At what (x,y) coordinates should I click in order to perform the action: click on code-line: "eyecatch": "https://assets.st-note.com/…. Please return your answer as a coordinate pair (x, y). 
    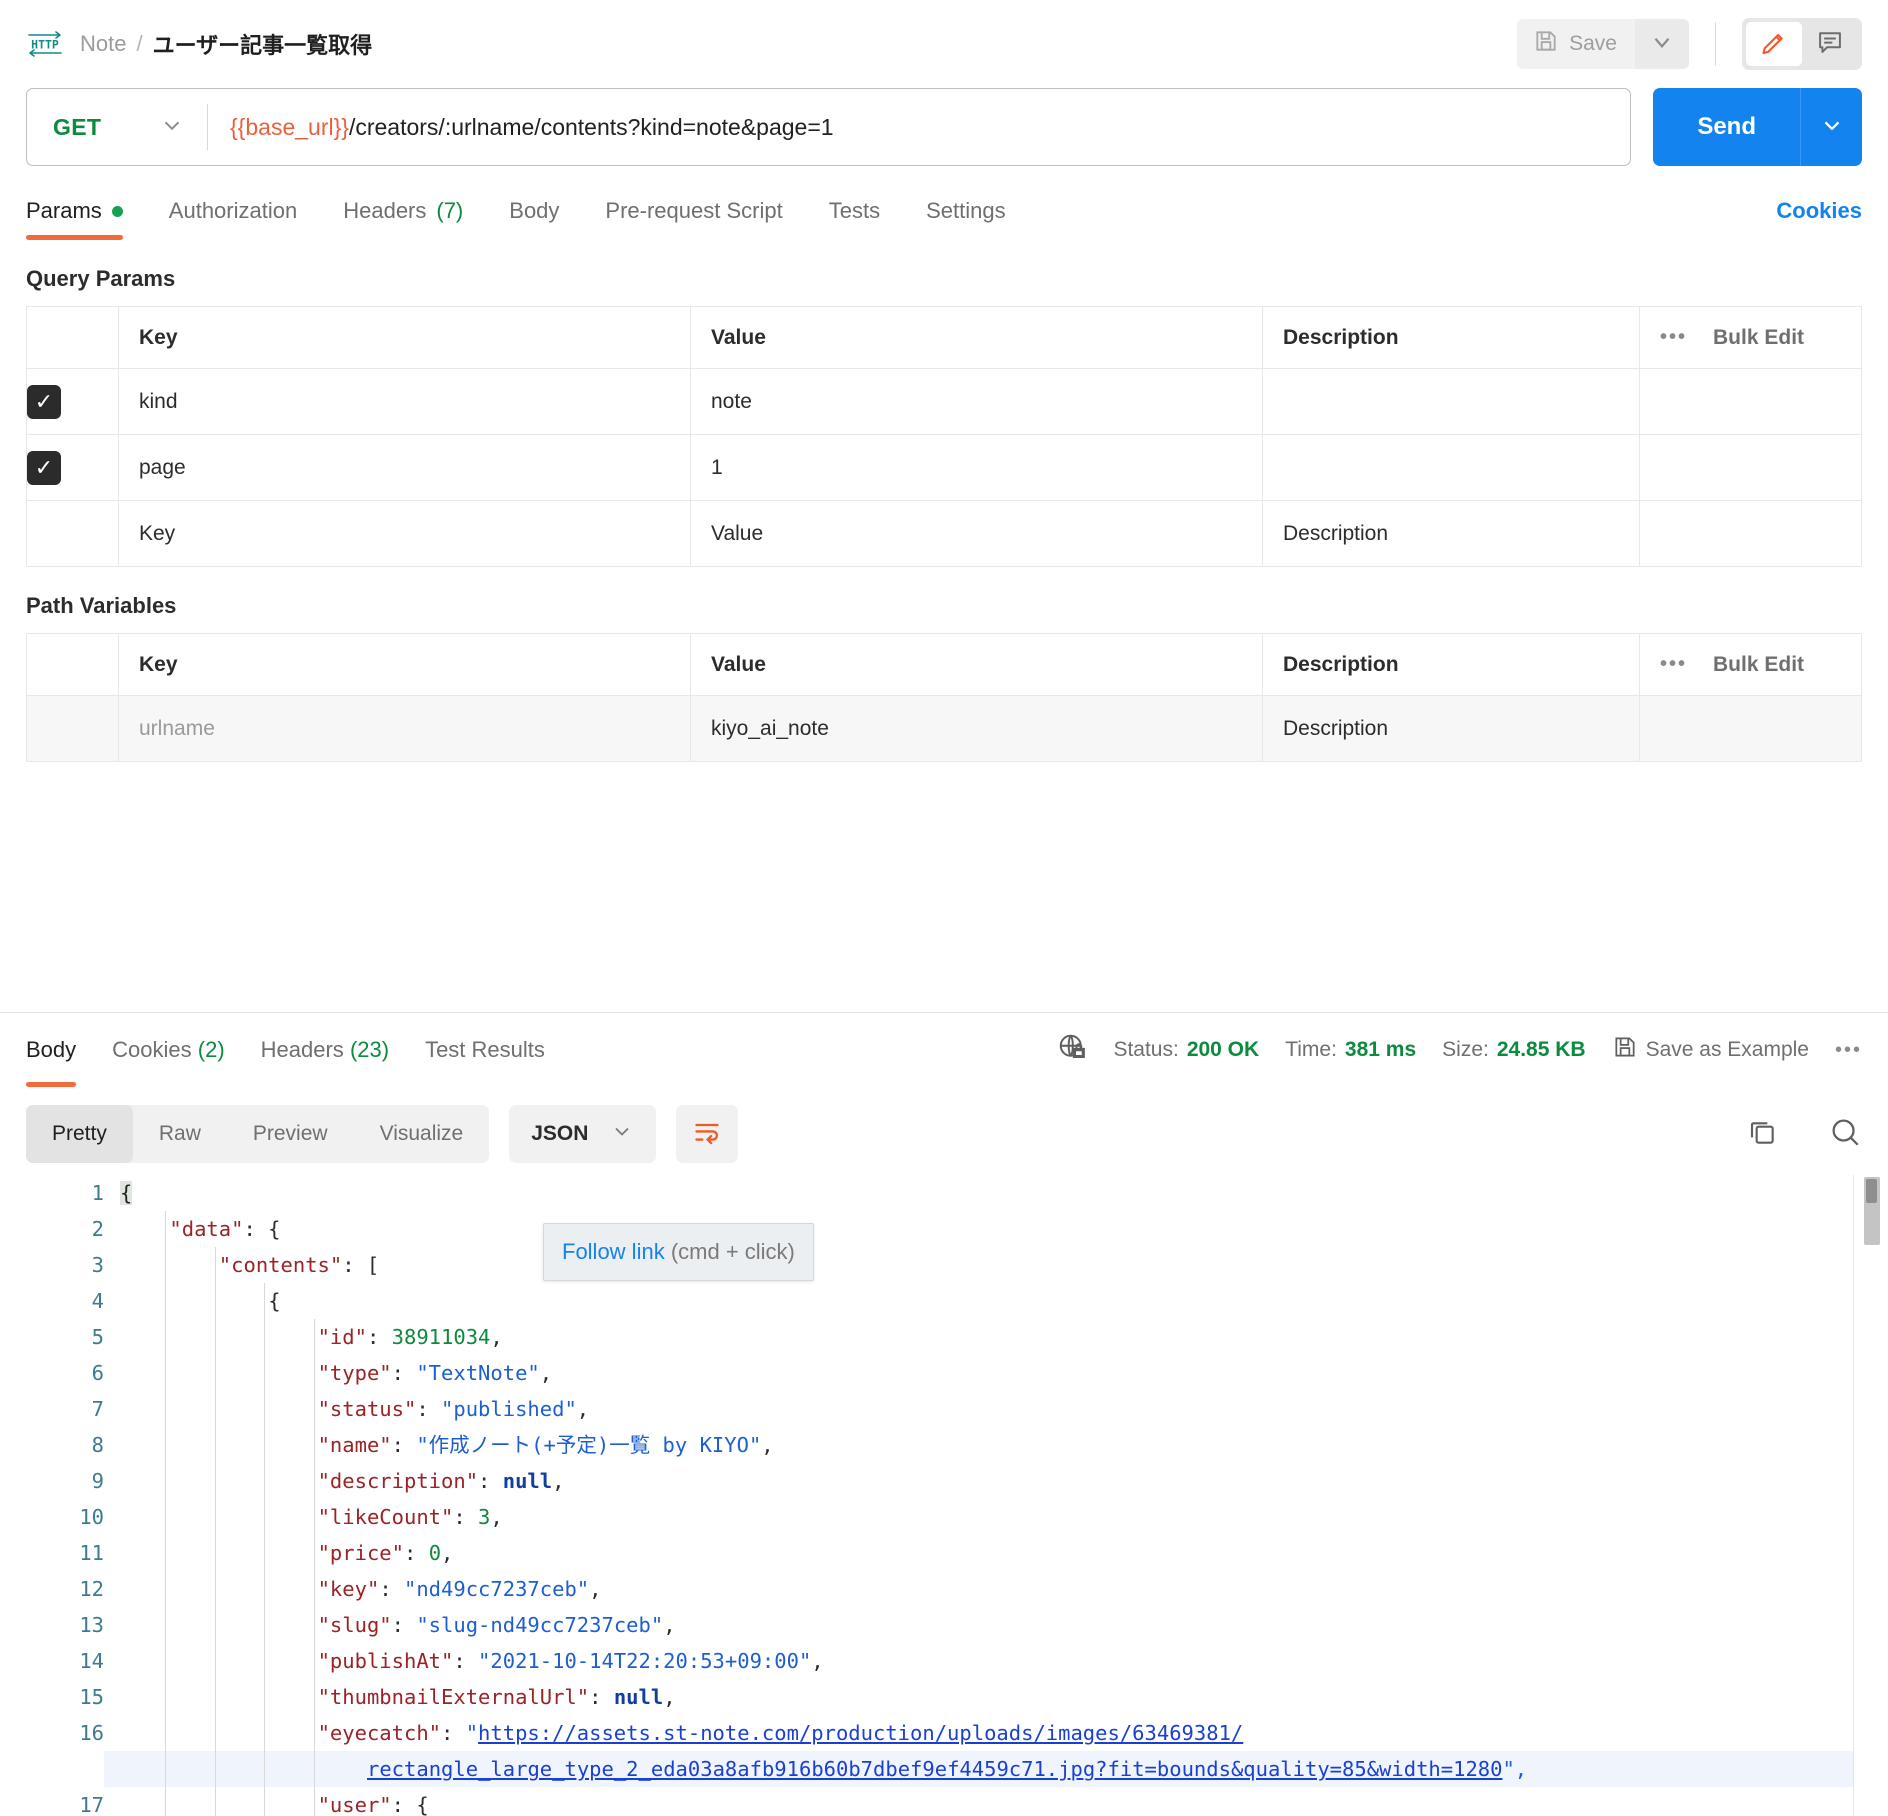
    Looking at the image, I should click on (1004, 1733).